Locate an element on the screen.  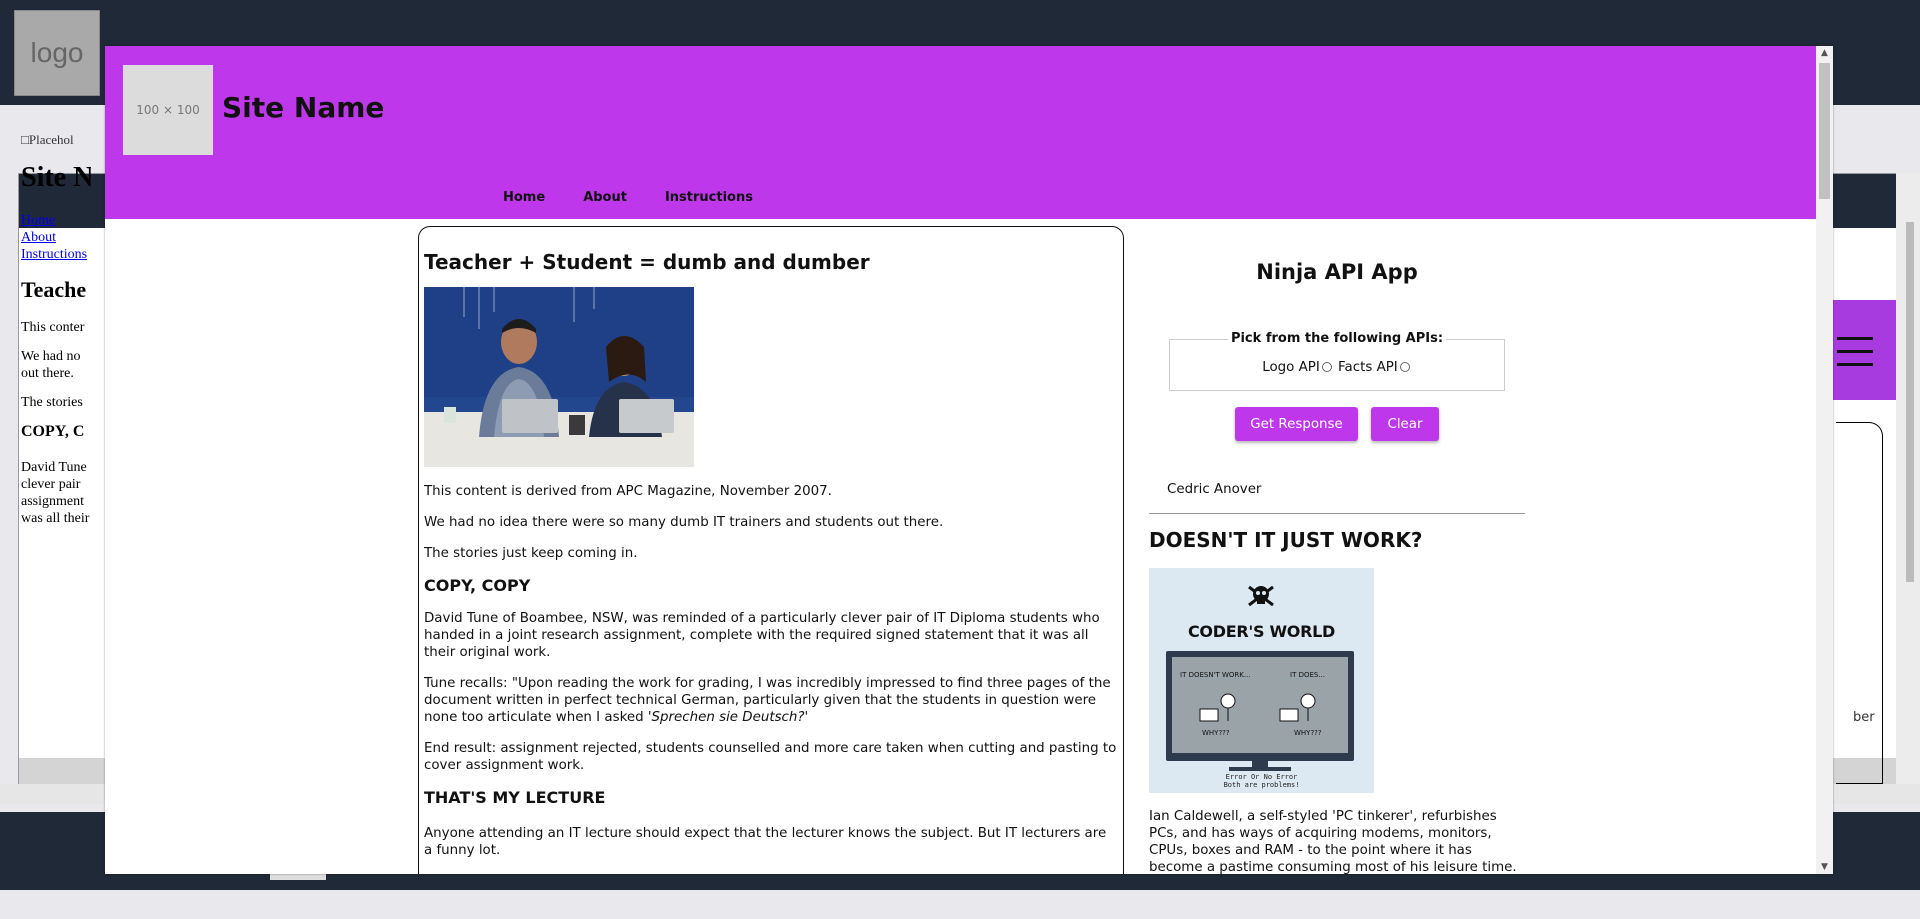
divider is located at coordinates (1337, 513).